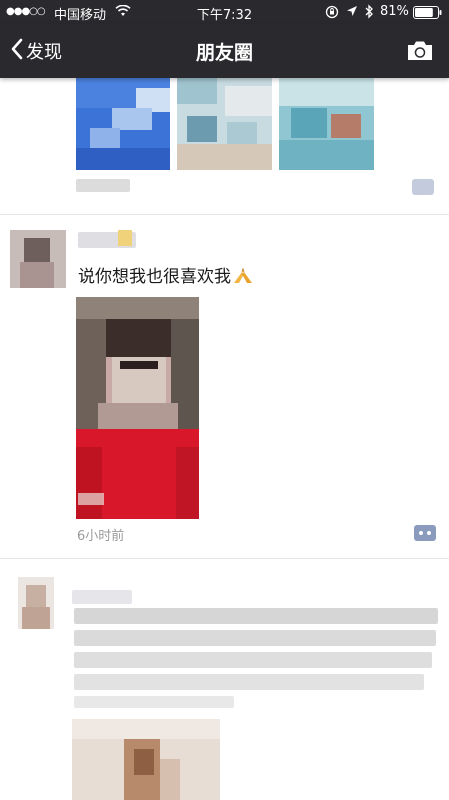 The height and width of the screenshot is (800, 449). I want to click on status-bar: ●●●○○ 中国移动 下午7:32 81%, so click(224, 12).